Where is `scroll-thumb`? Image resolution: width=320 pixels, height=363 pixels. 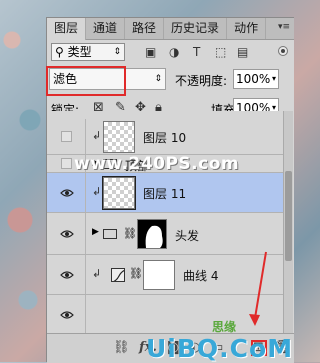
scroll-thumb is located at coordinates (288, 216).